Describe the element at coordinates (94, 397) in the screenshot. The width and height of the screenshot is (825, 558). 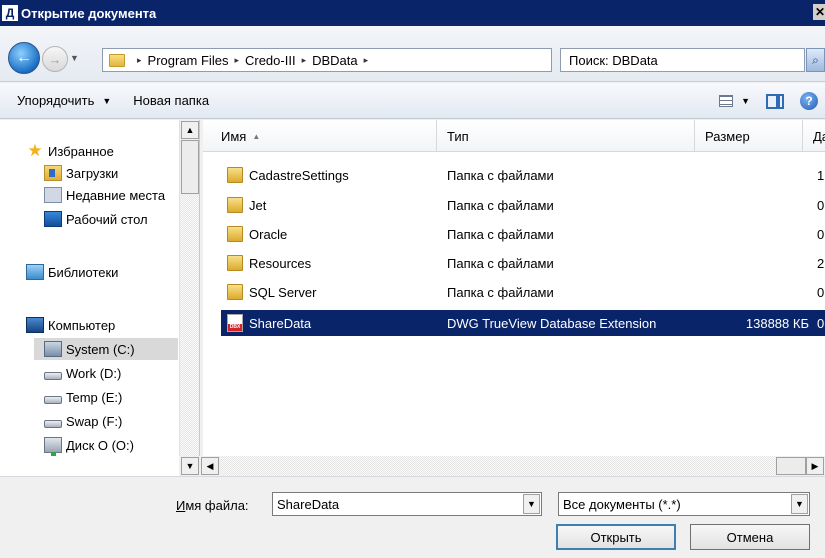
I see `nav-label: Temp (E:)` at that location.